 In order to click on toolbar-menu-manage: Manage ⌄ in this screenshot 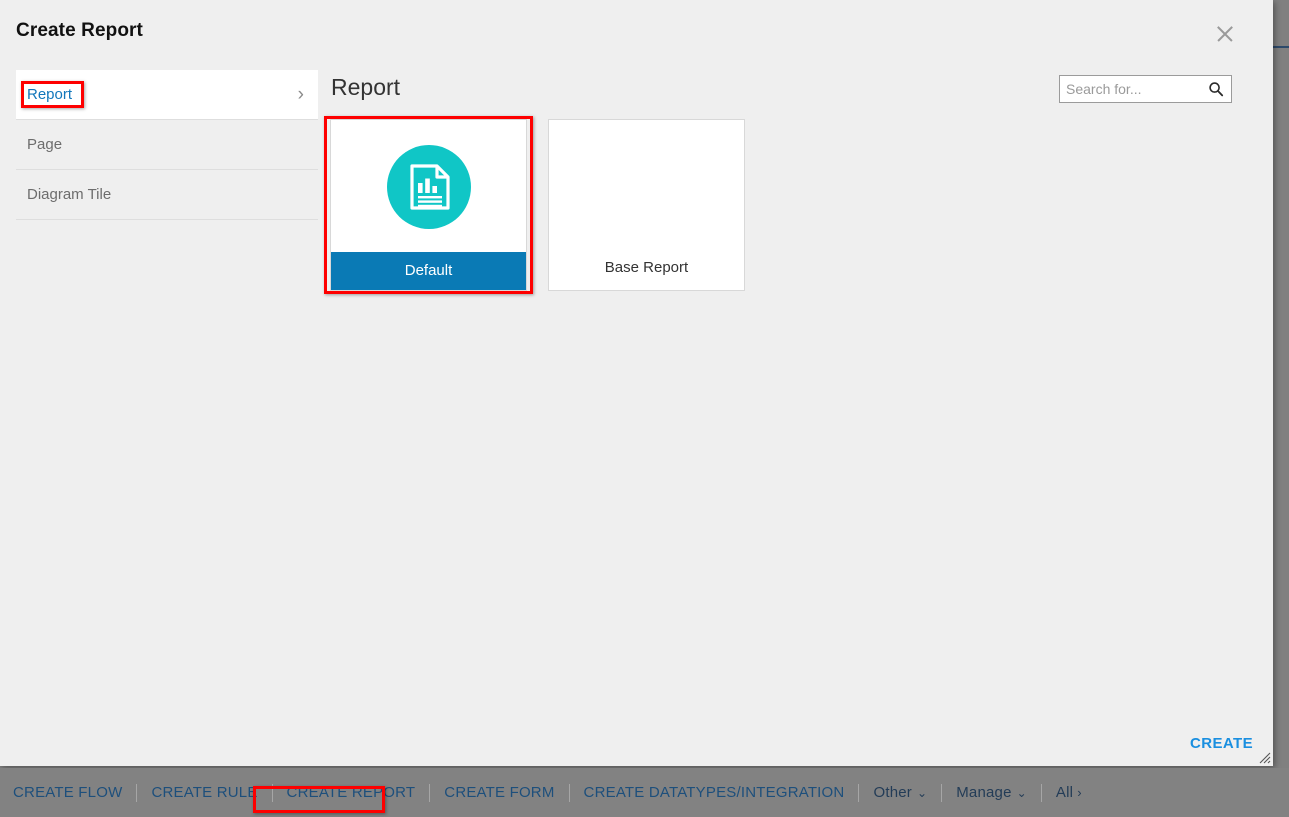, I will do `click(991, 792)`.